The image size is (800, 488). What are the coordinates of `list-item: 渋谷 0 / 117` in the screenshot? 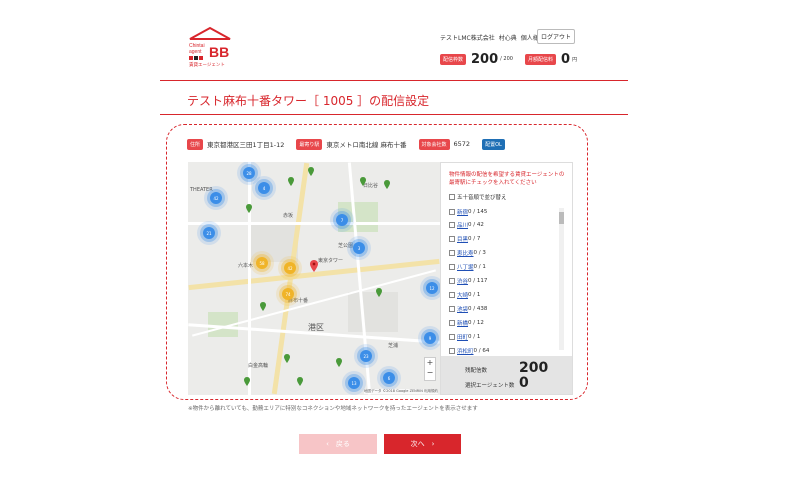 It's located at (468, 281).